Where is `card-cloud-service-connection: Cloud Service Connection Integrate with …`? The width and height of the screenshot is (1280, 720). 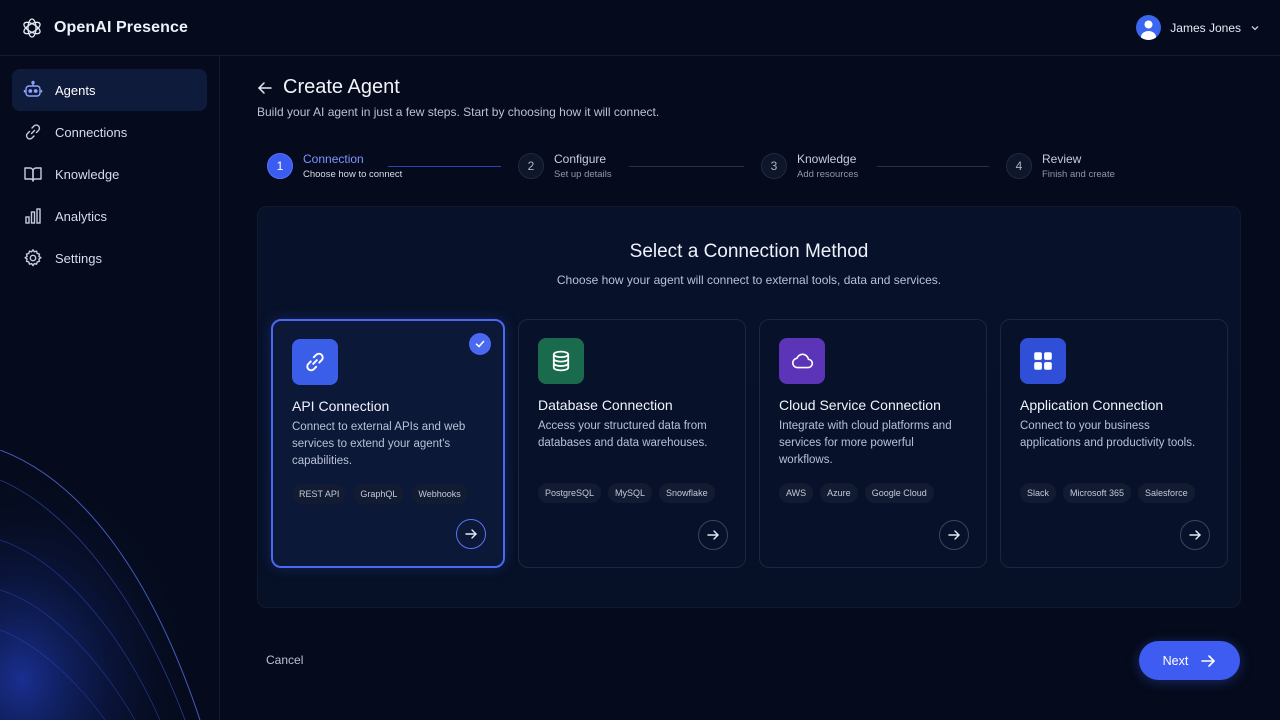 card-cloud-service-connection: Cloud Service Connection Integrate with … is located at coordinates (873, 443).